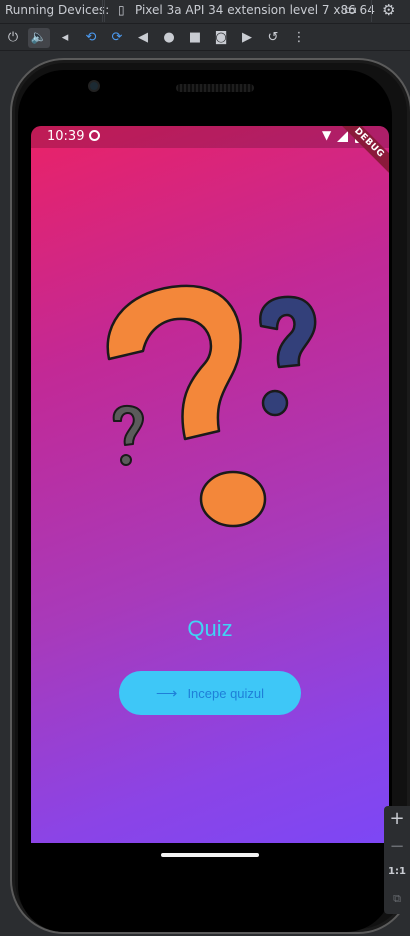 This screenshot has height=936, width=410. I want to click on start-quiz-label: Incepe quizul, so click(226, 693).